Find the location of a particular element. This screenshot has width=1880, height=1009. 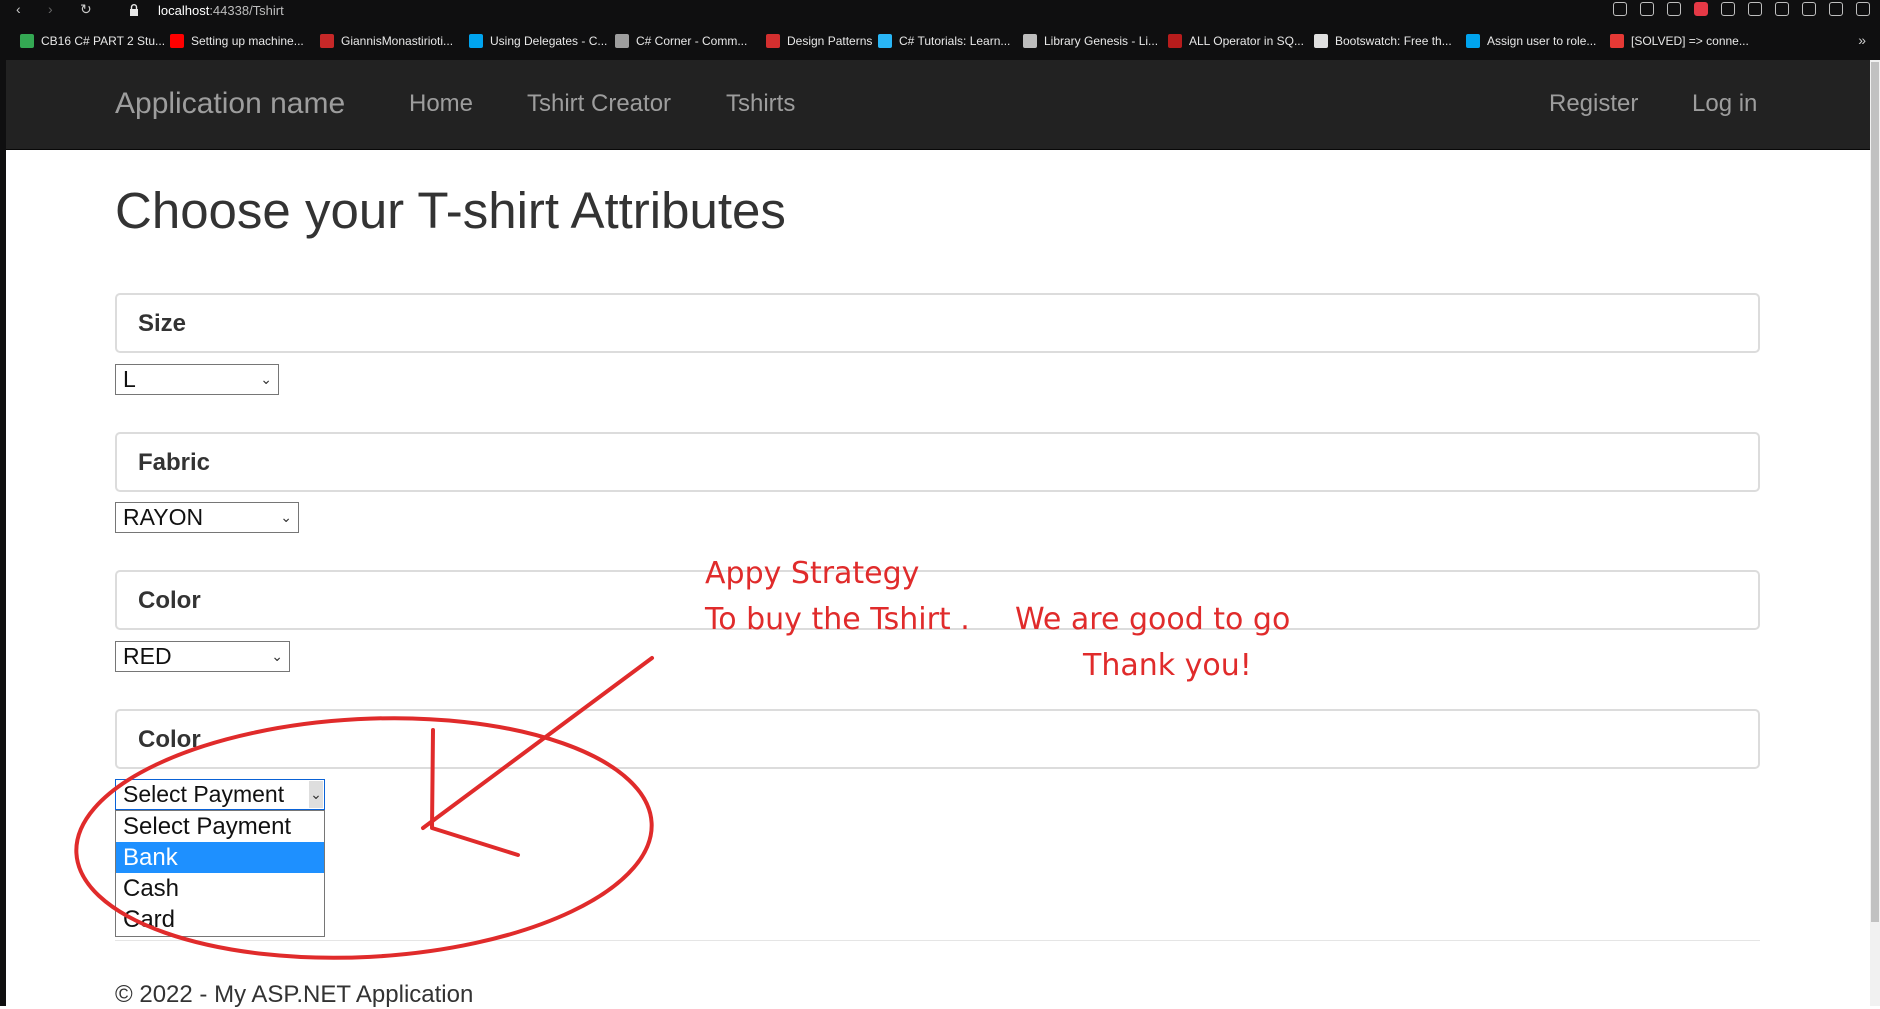

library-genesis-favicon-icon is located at coordinates (1030, 41).